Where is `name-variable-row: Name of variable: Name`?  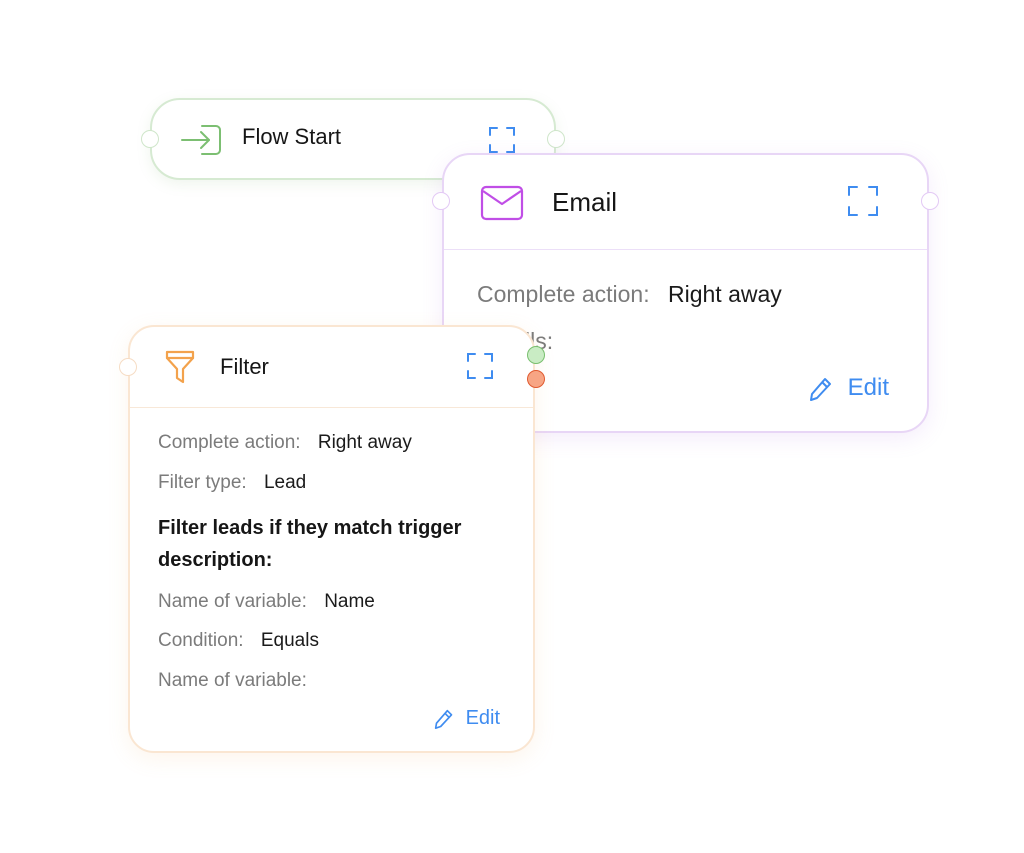 name-variable-row: Name of variable: Name is located at coordinates (266, 602).